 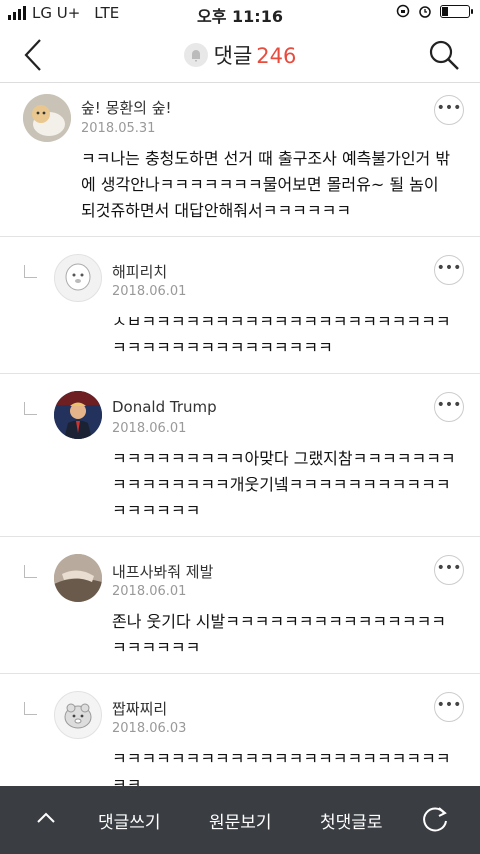 I want to click on comment-count: 246, so click(x=276, y=56).